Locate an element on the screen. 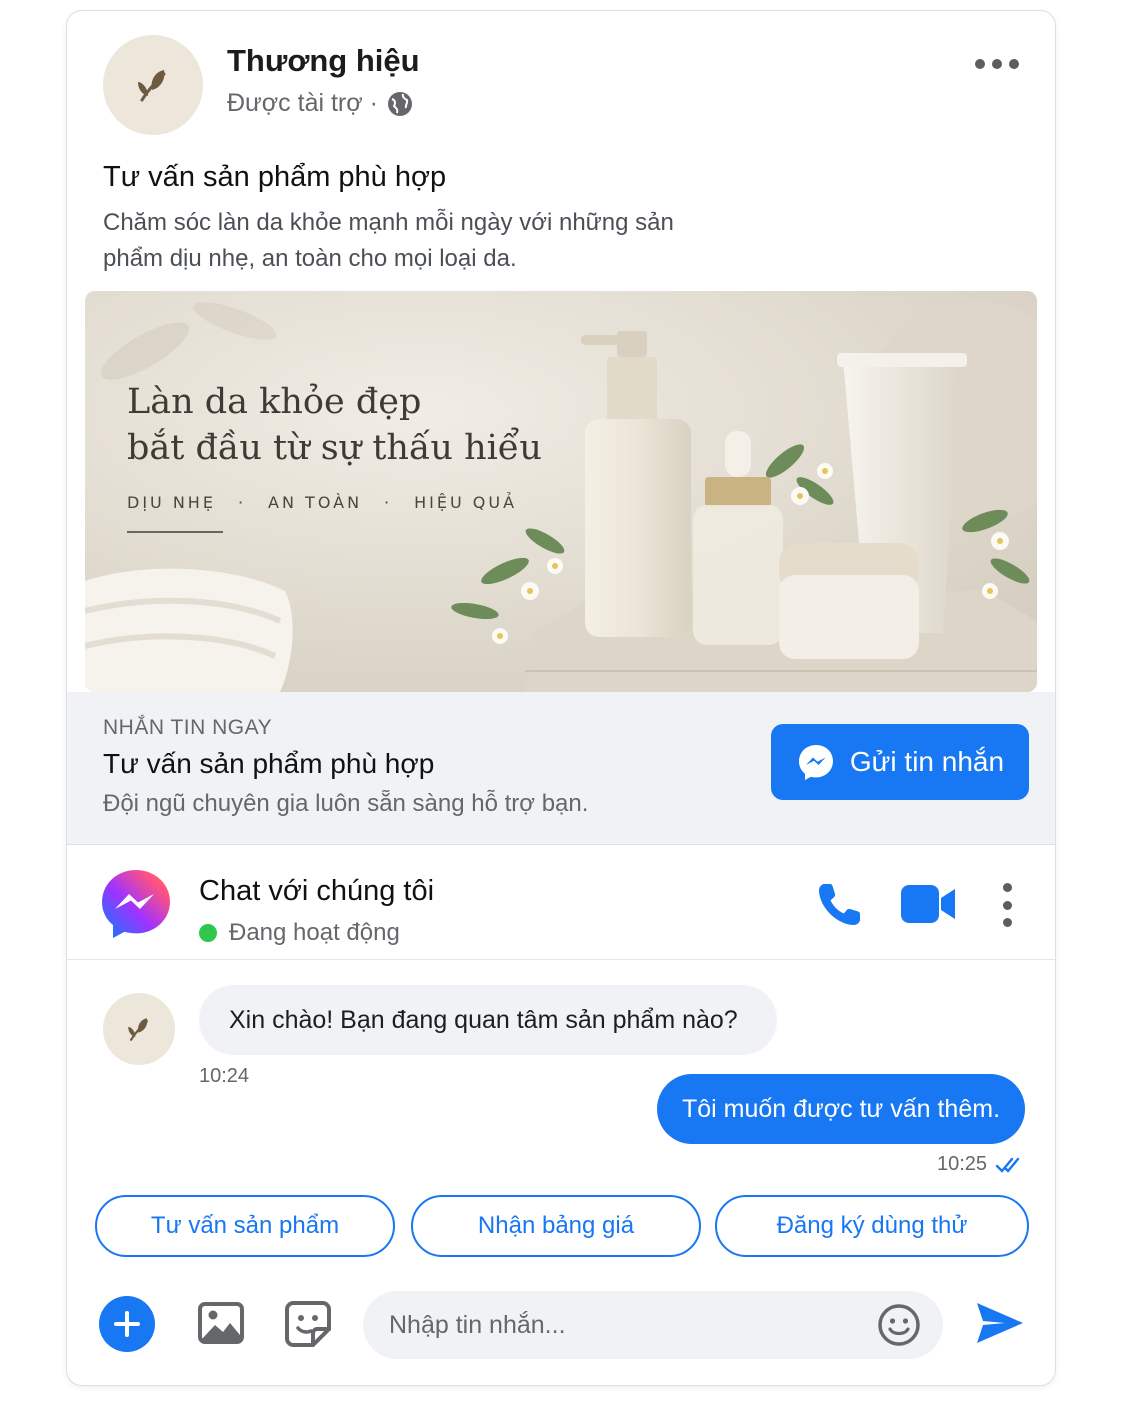 The width and height of the screenshot is (1122, 1402). sticker-icon is located at coordinates (308, 1324).